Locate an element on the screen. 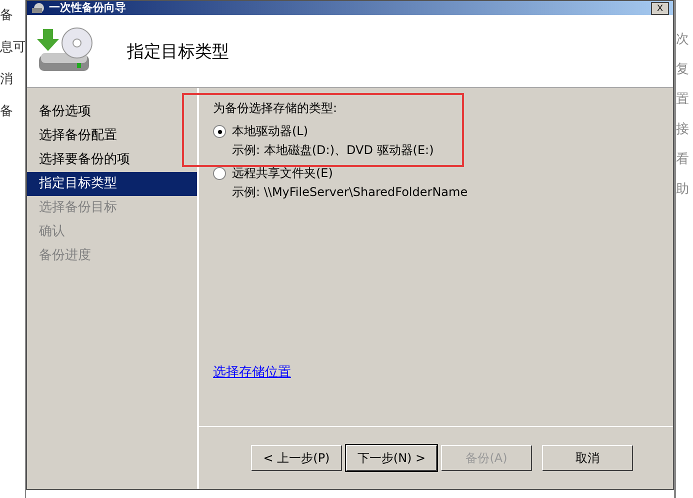 The width and height of the screenshot is (693, 498). wizard-step: 选择要备份的项 is located at coordinates (112, 160).